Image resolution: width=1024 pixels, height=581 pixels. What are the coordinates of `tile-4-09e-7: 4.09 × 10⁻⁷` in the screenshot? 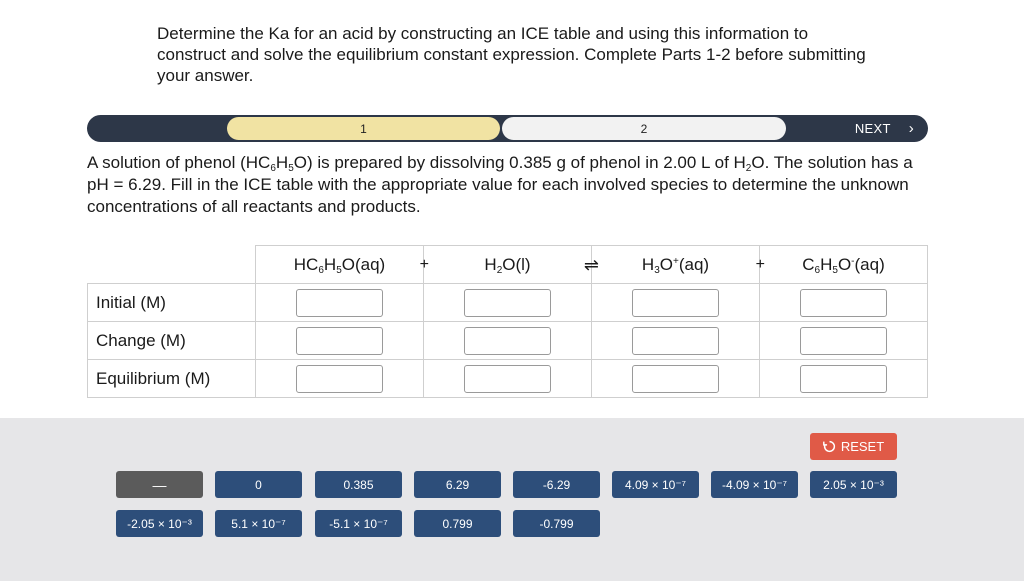 It's located at (655, 484).